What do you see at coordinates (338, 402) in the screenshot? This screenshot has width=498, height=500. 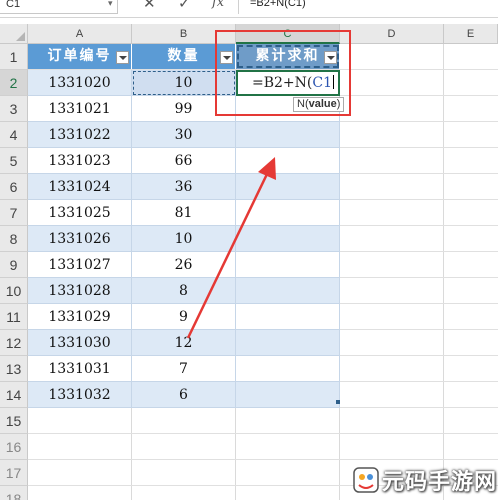 I see `table-resize-handle` at bounding box center [338, 402].